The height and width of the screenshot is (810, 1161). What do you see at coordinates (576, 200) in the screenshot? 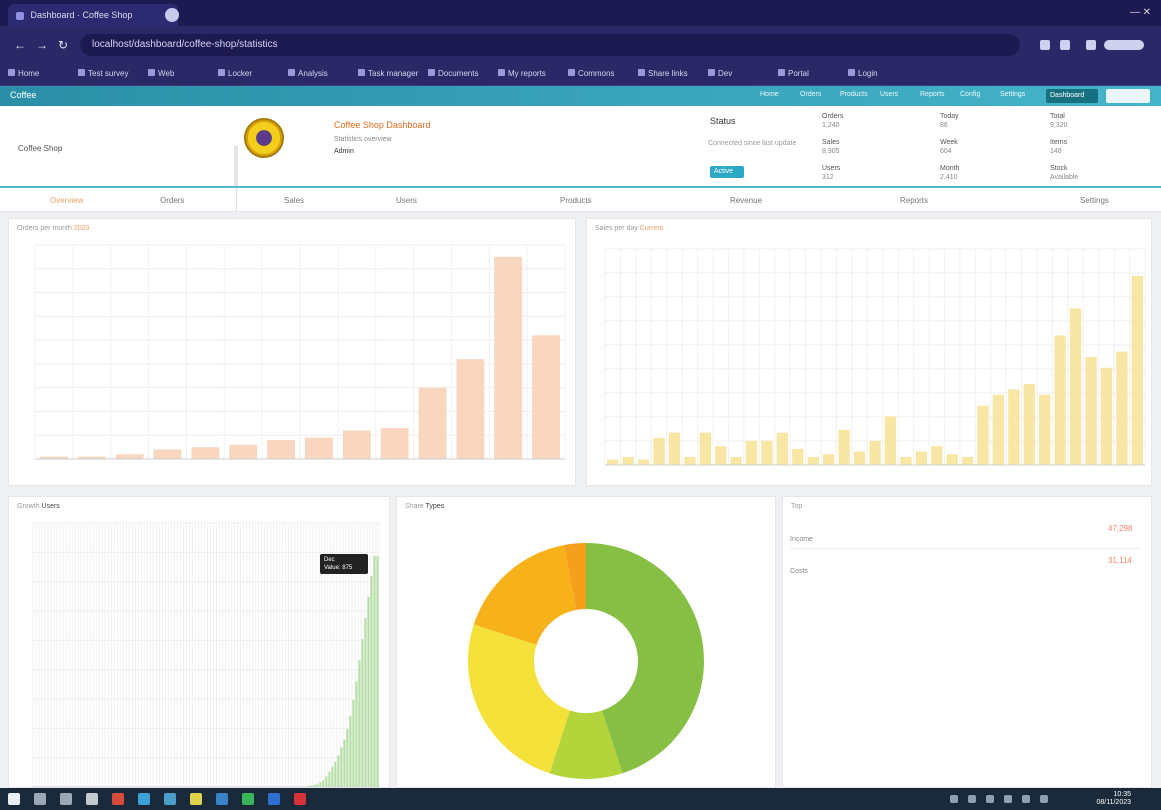
I see `tab-products: Products` at bounding box center [576, 200].